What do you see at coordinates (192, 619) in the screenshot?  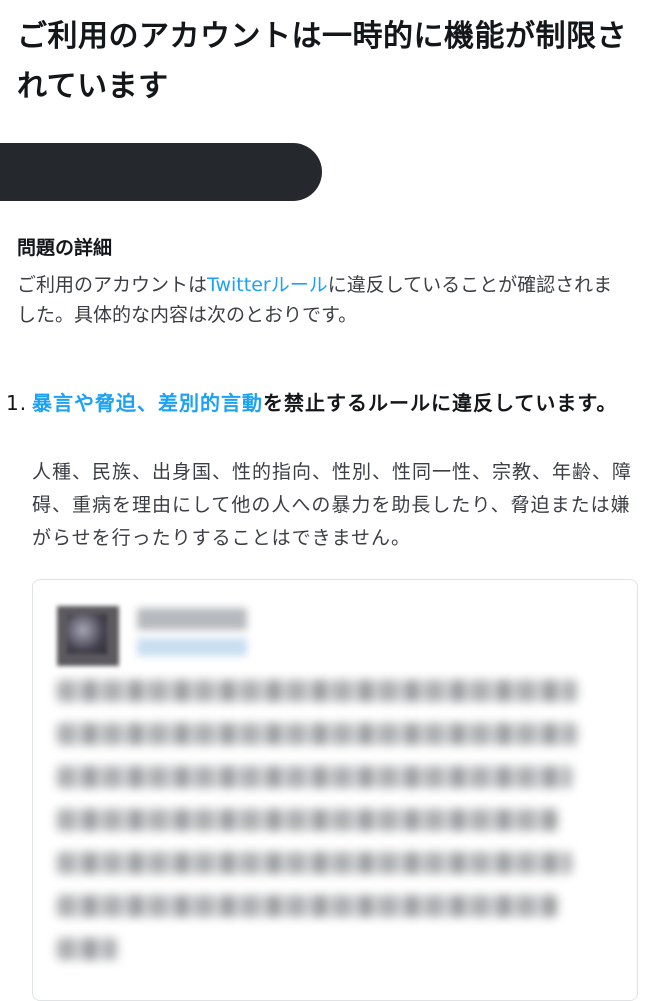 I see `blurred-display-name` at bounding box center [192, 619].